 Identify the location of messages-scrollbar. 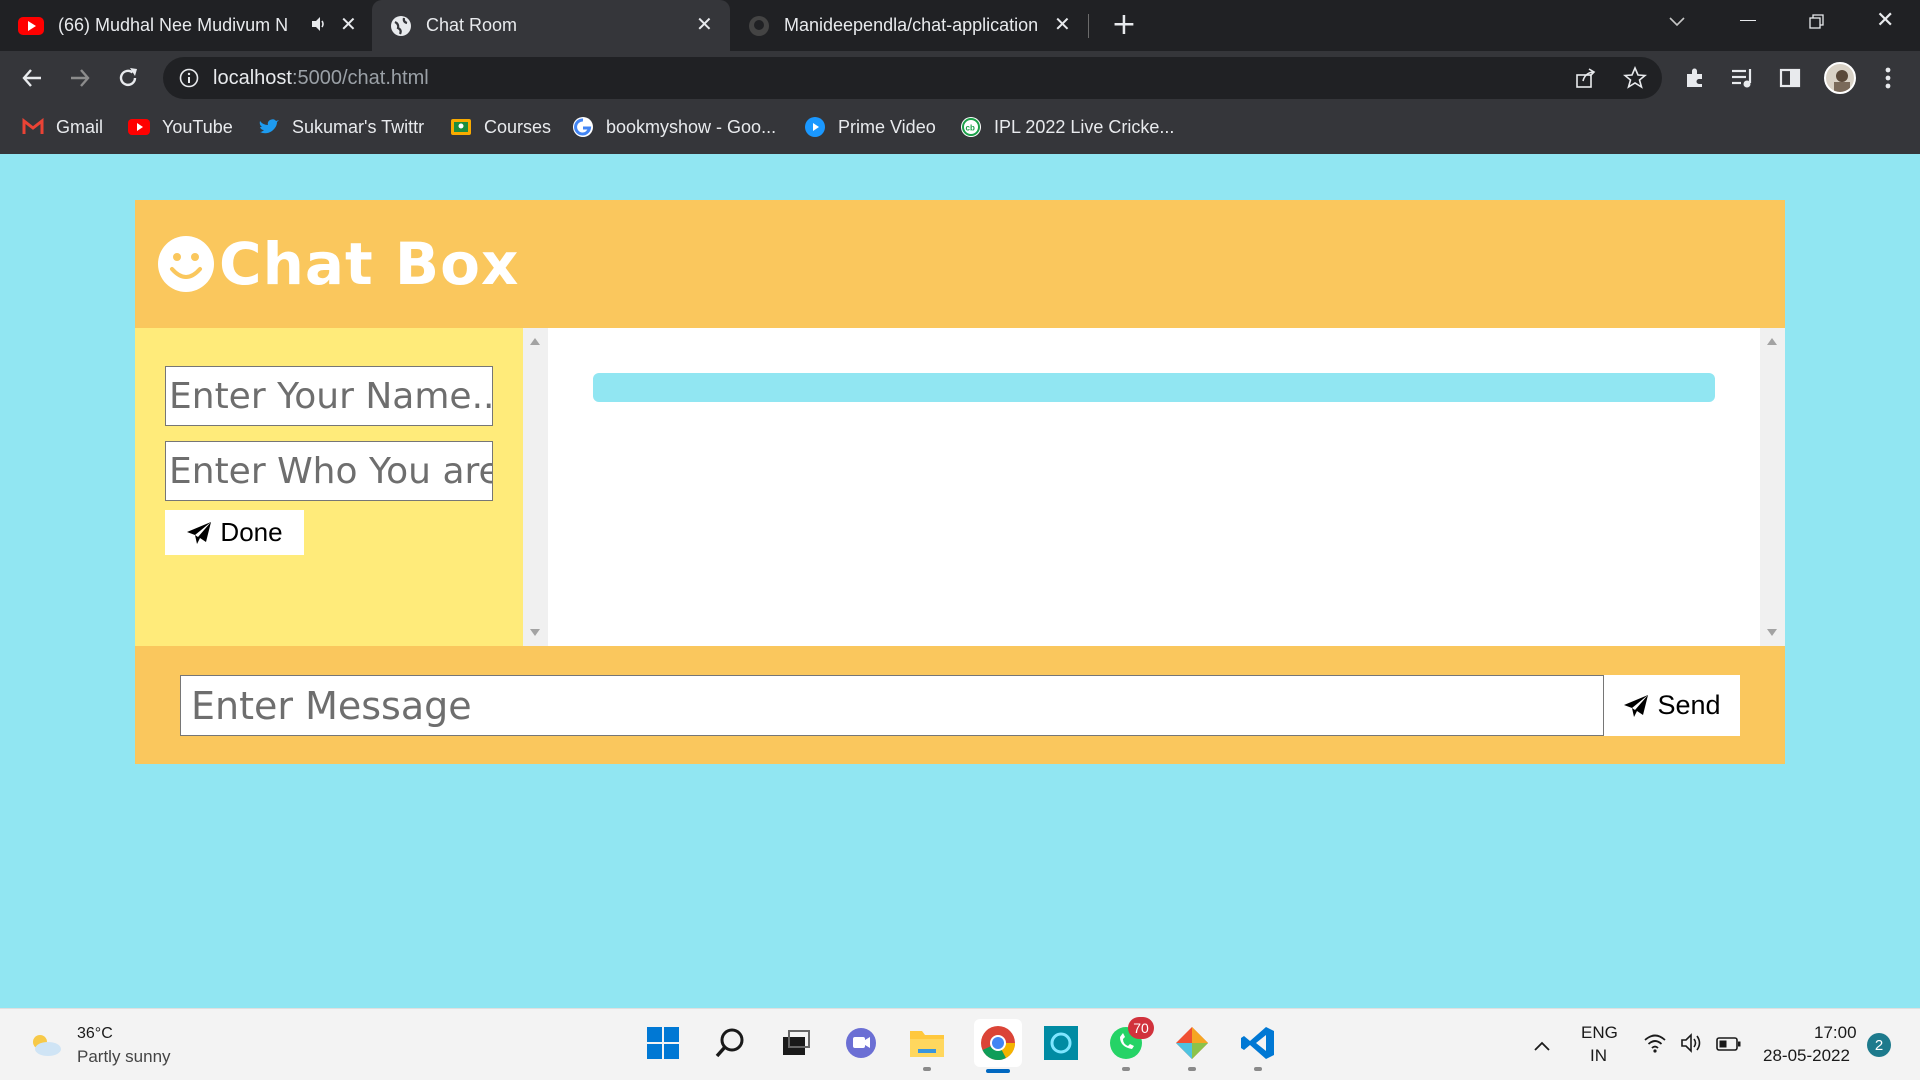
(1772, 487).